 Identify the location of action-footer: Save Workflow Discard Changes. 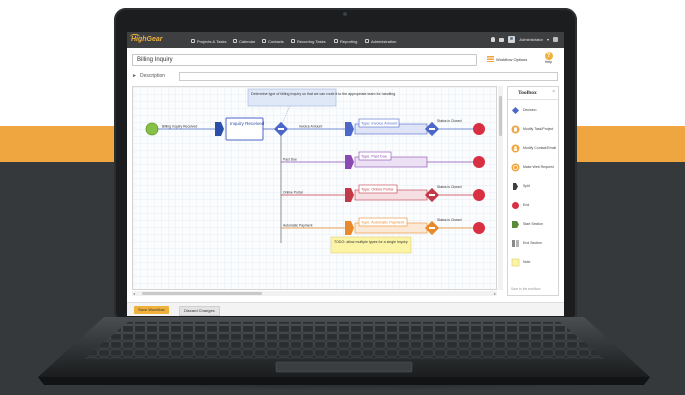
(345, 309).